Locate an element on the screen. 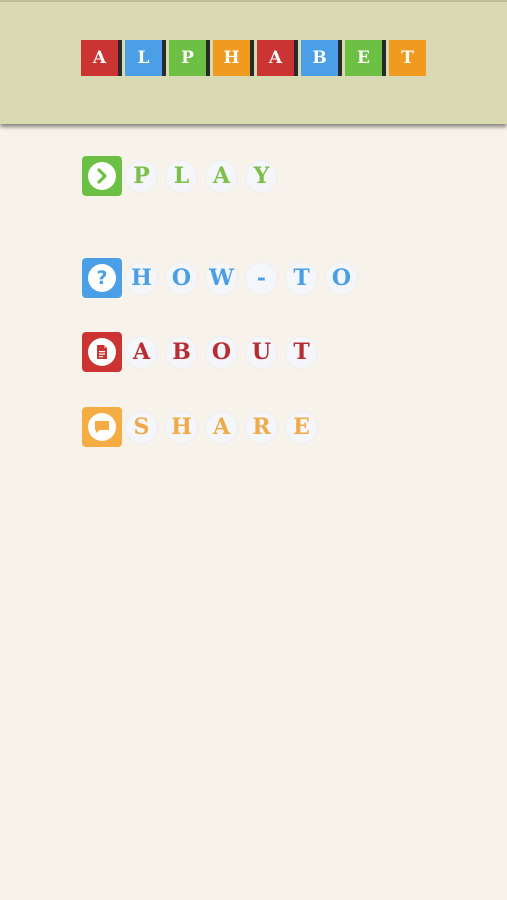 This screenshot has width=507, height=900. about-button: A B O U T is located at coordinates (203, 352).